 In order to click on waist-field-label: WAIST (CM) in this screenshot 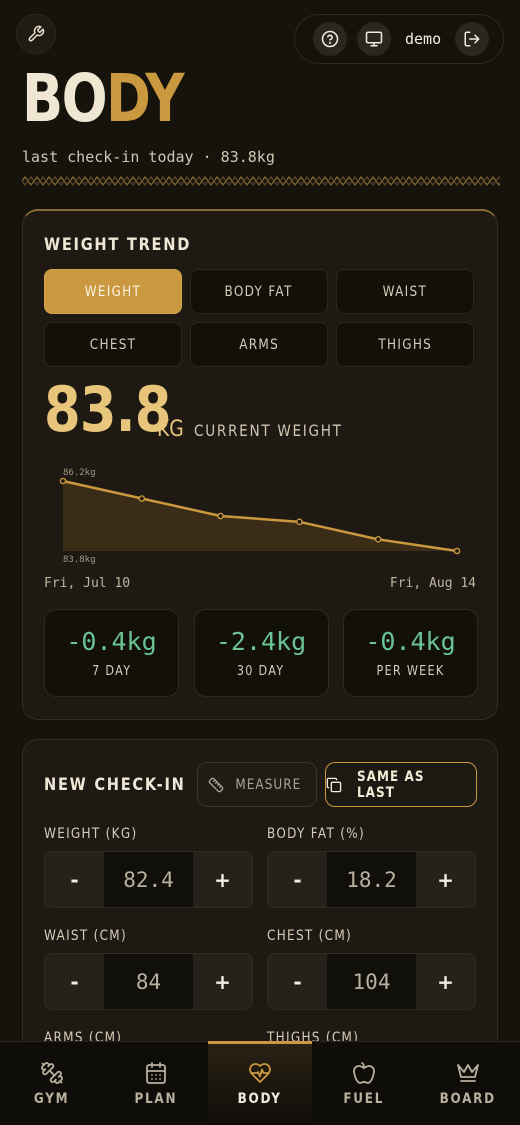, I will do `click(85, 936)`.